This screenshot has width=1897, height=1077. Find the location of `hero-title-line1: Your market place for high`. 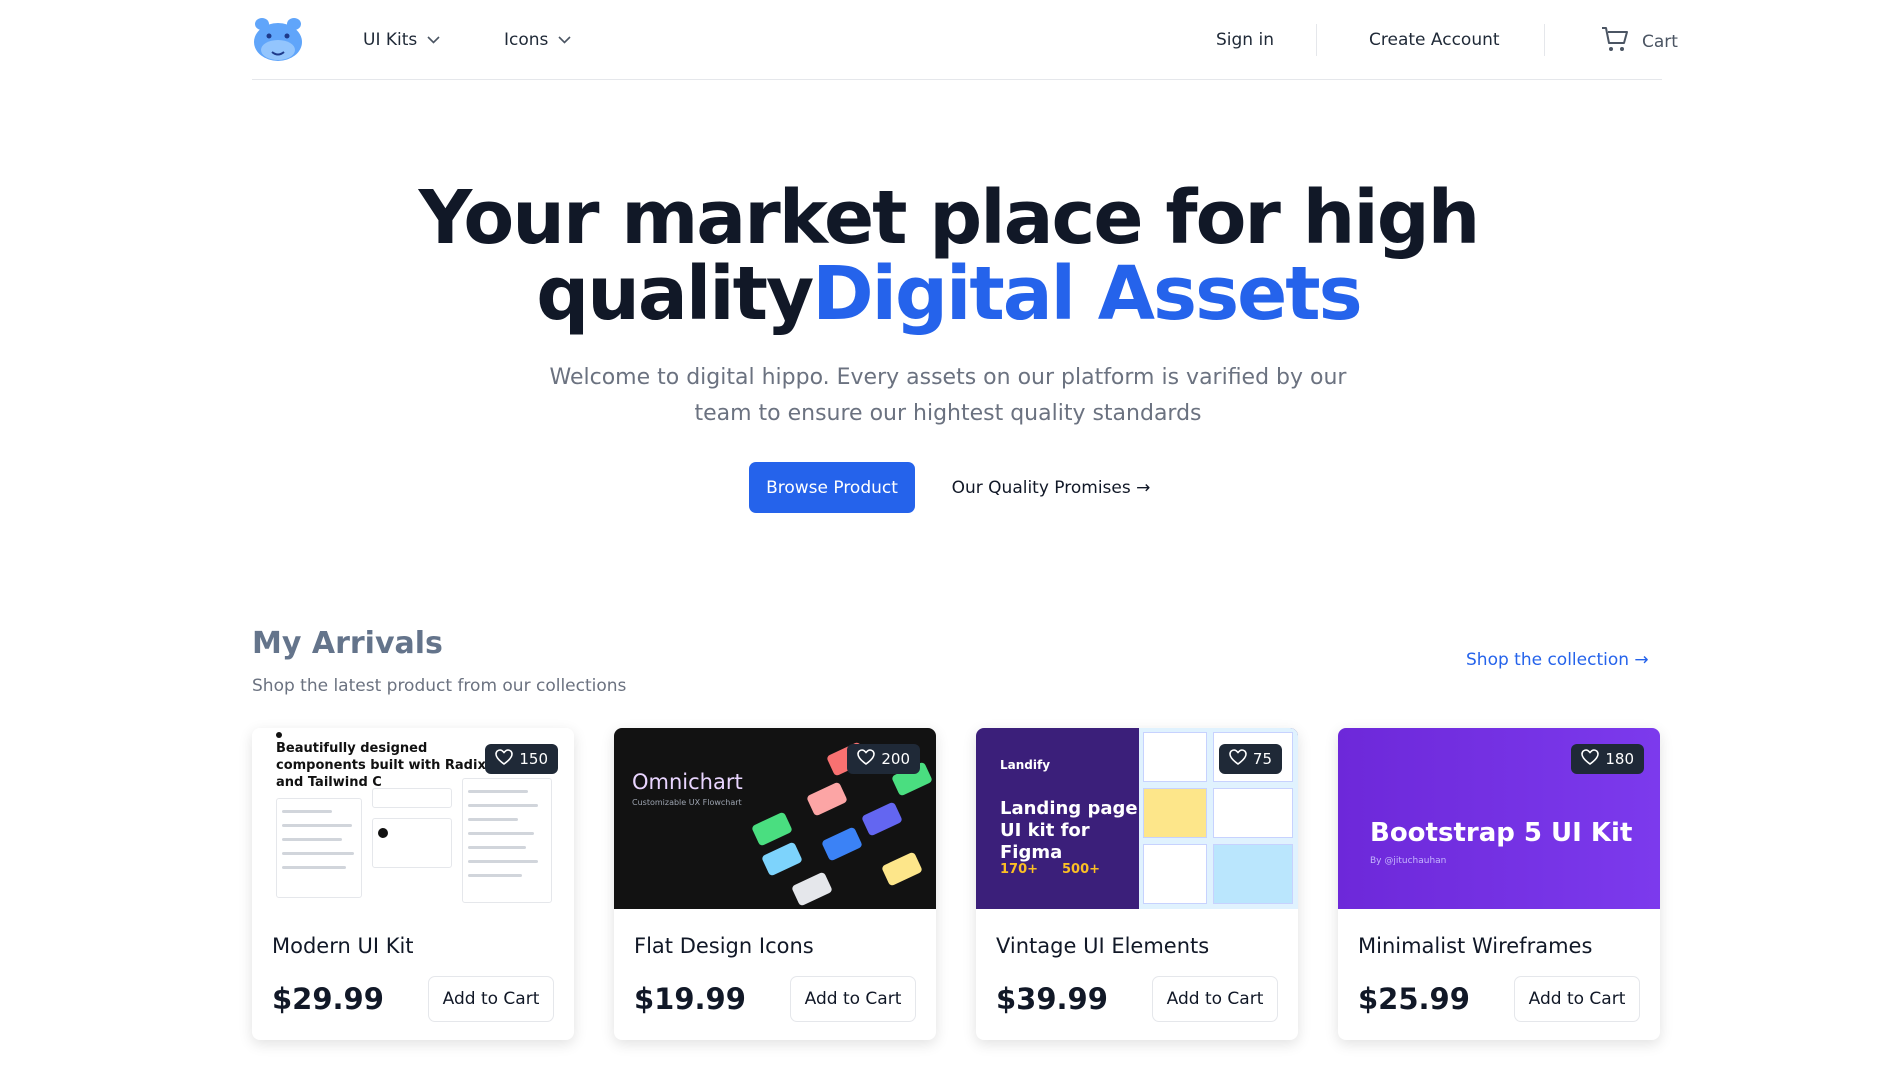

hero-title-line1: Your market place for high is located at coordinates (949, 218).